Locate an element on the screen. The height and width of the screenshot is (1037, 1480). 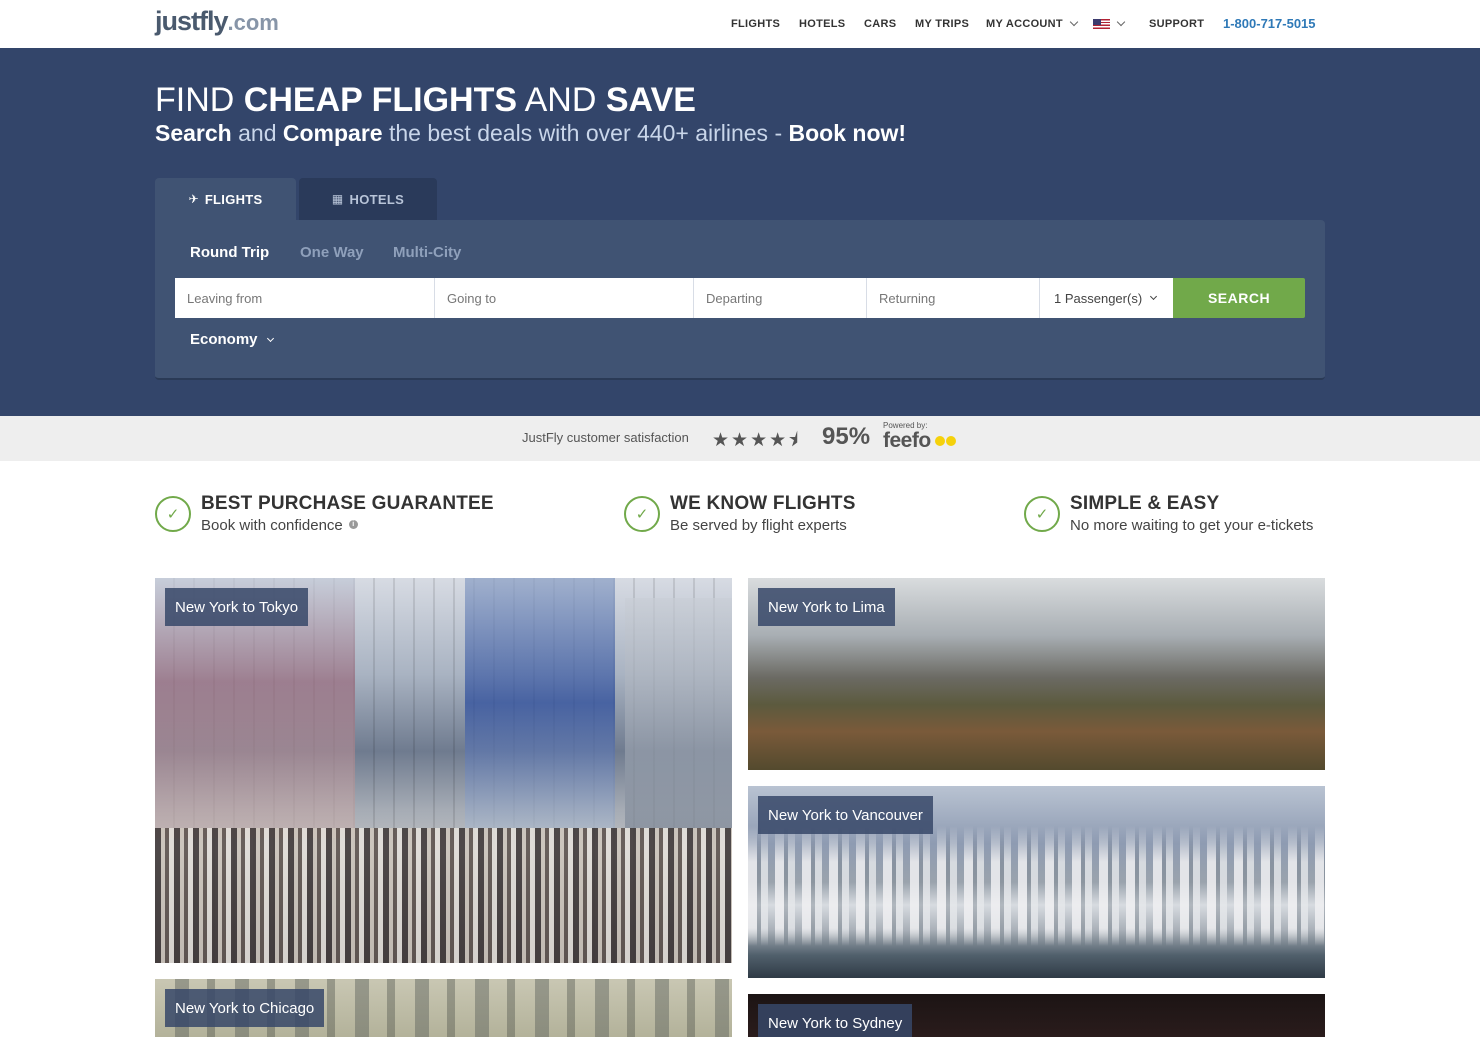
headline-part-1: FIND is located at coordinates (199, 100).